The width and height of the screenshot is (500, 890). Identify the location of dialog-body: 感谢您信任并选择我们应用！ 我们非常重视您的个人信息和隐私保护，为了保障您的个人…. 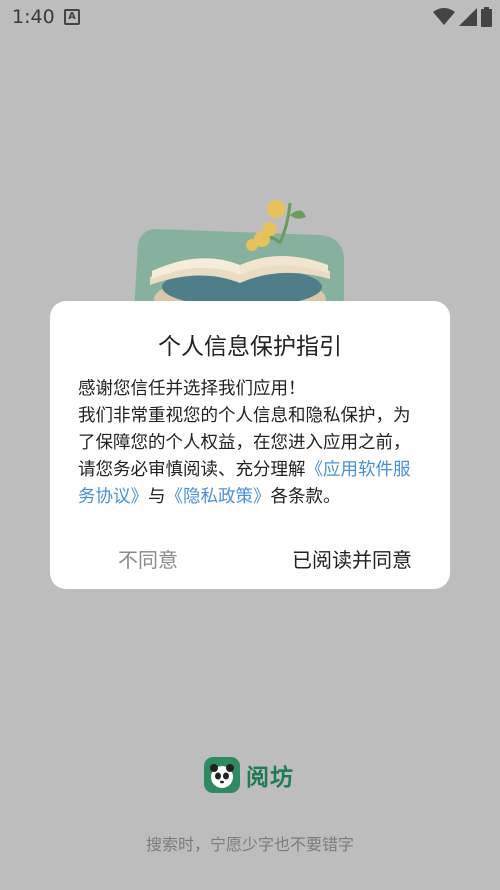
(251, 443).